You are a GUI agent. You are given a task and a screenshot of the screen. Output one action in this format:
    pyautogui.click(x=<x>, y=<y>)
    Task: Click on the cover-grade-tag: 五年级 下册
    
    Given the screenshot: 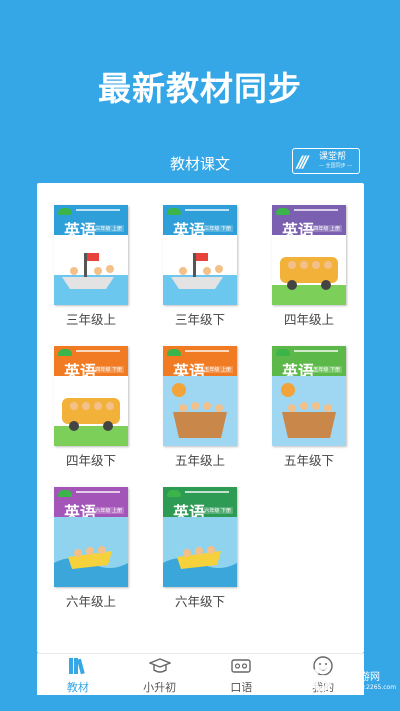 What is the action you would take?
    pyautogui.click(x=326, y=369)
    